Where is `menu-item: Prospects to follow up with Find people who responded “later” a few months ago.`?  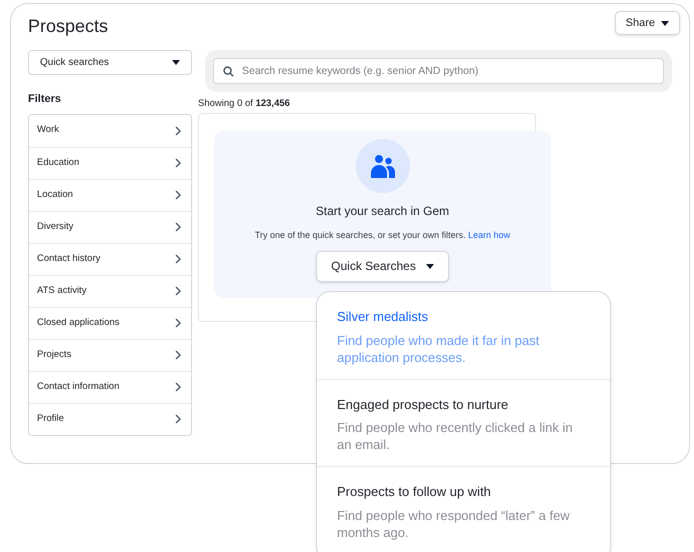
menu-item: Prospects to follow up with Find people who responded “later” a few months ago. is located at coordinates (463, 509).